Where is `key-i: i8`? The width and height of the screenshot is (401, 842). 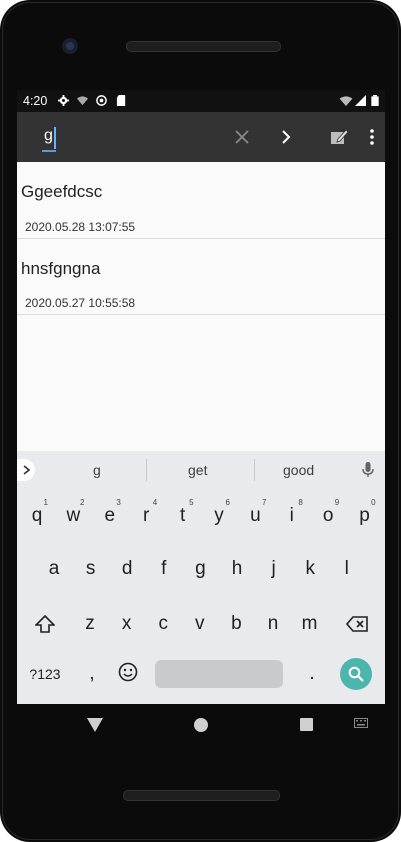 key-i: i8 is located at coordinates (292, 516).